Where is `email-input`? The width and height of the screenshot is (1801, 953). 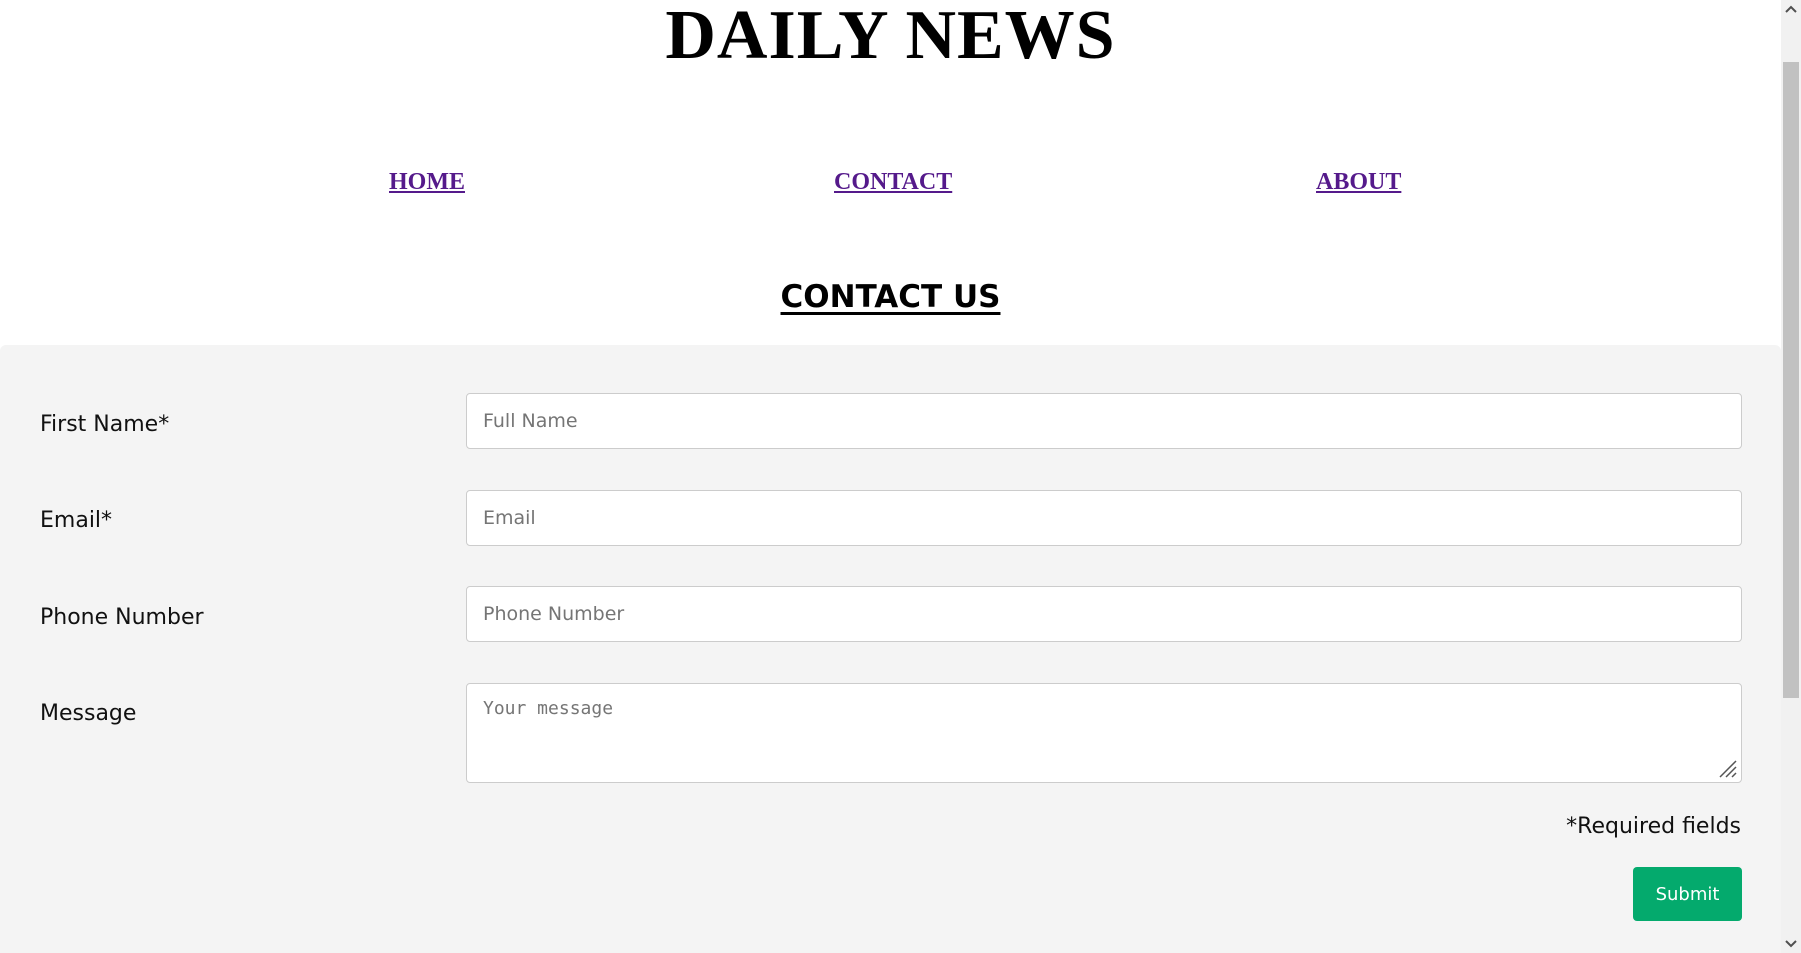 email-input is located at coordinates (1104, 518).